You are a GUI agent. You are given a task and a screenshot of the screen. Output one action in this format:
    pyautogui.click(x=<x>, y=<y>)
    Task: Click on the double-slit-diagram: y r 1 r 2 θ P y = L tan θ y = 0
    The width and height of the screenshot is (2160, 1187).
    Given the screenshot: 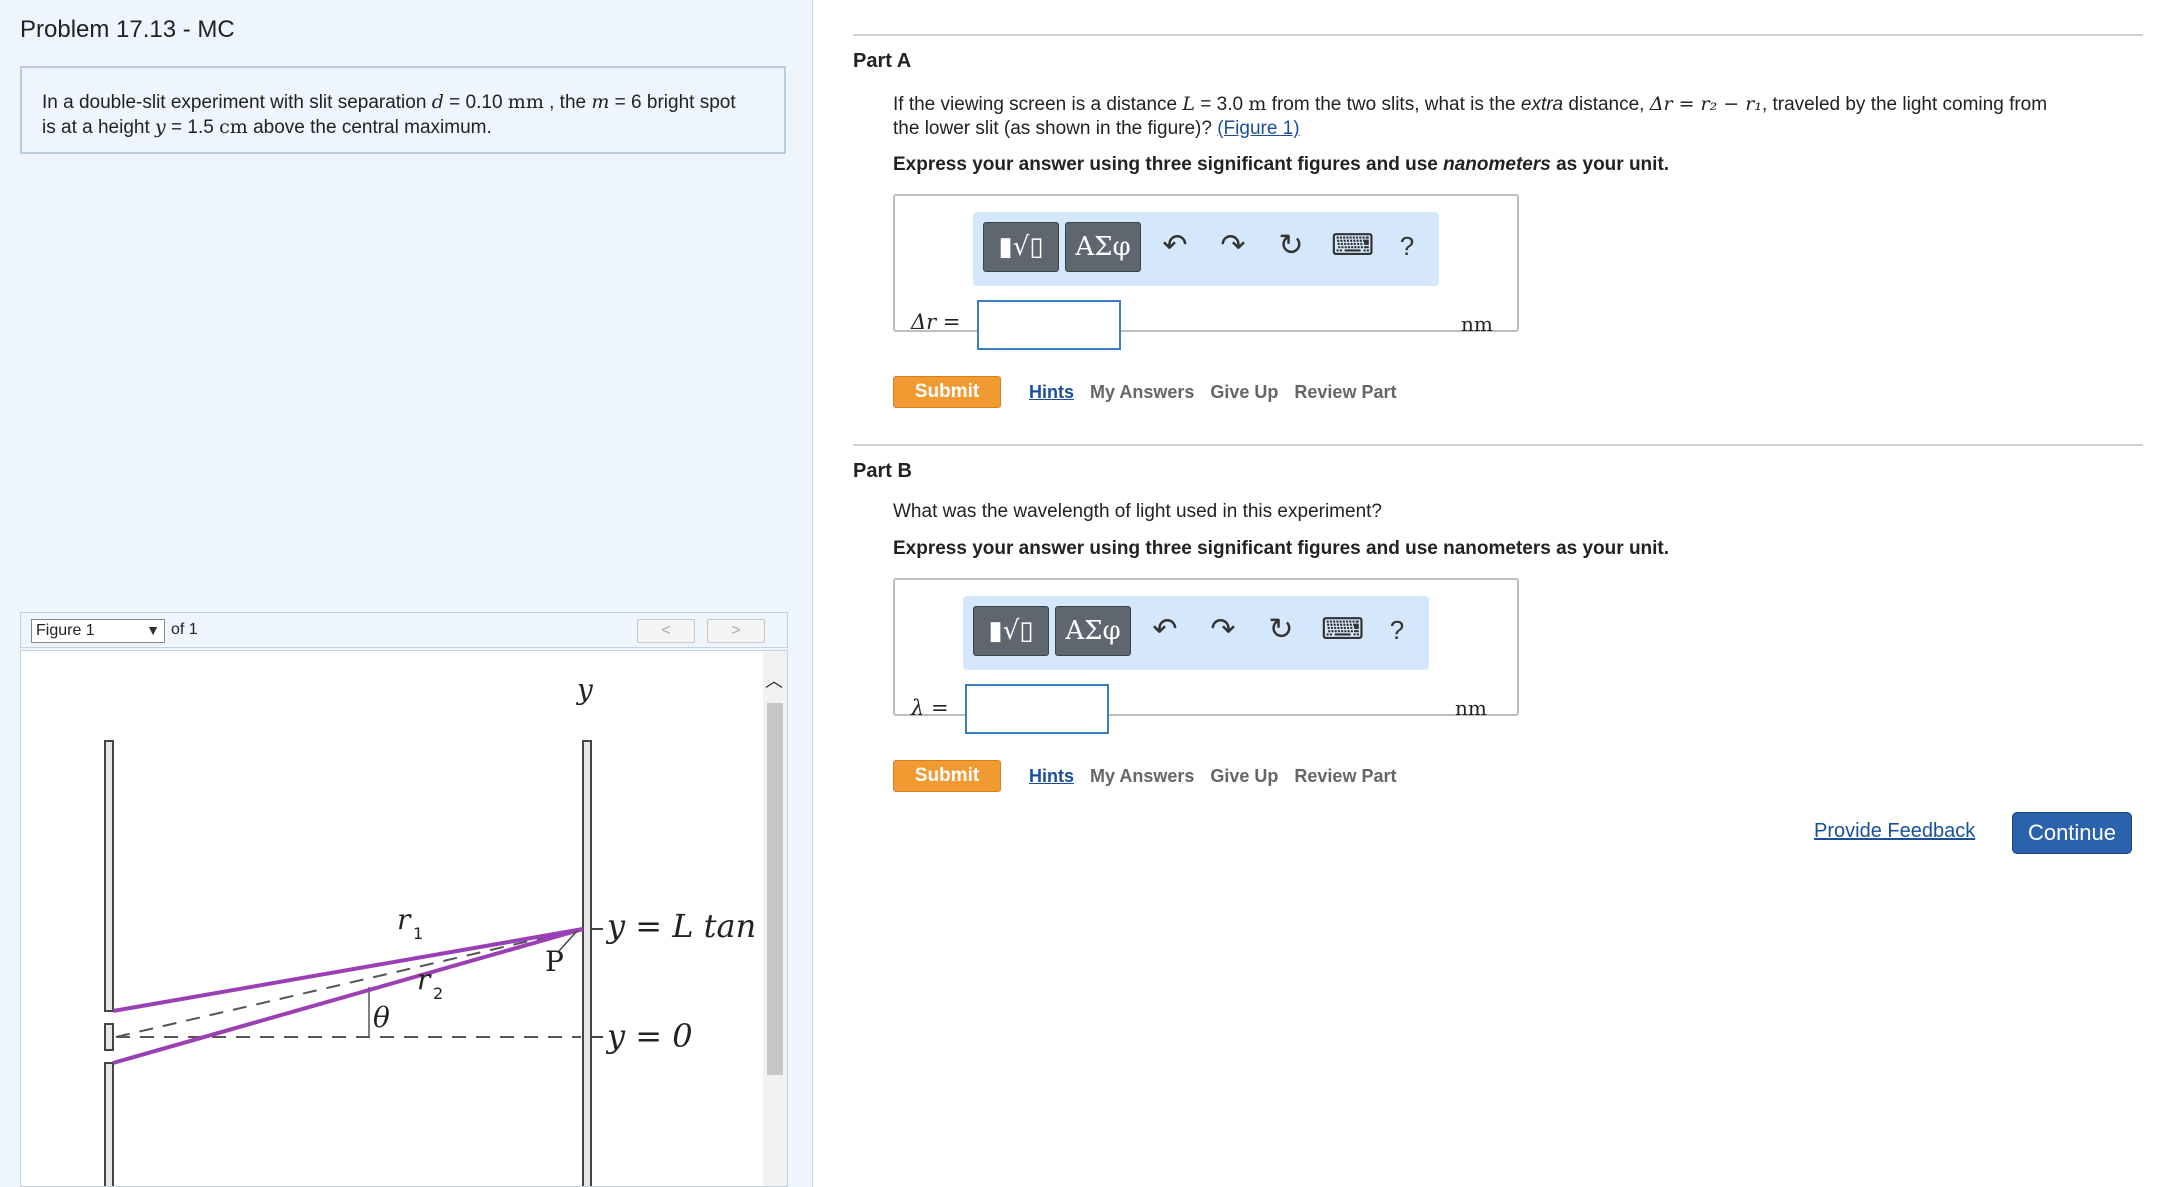 What is the action you would take?
    pyautogui.click(x=434, y=929)
    